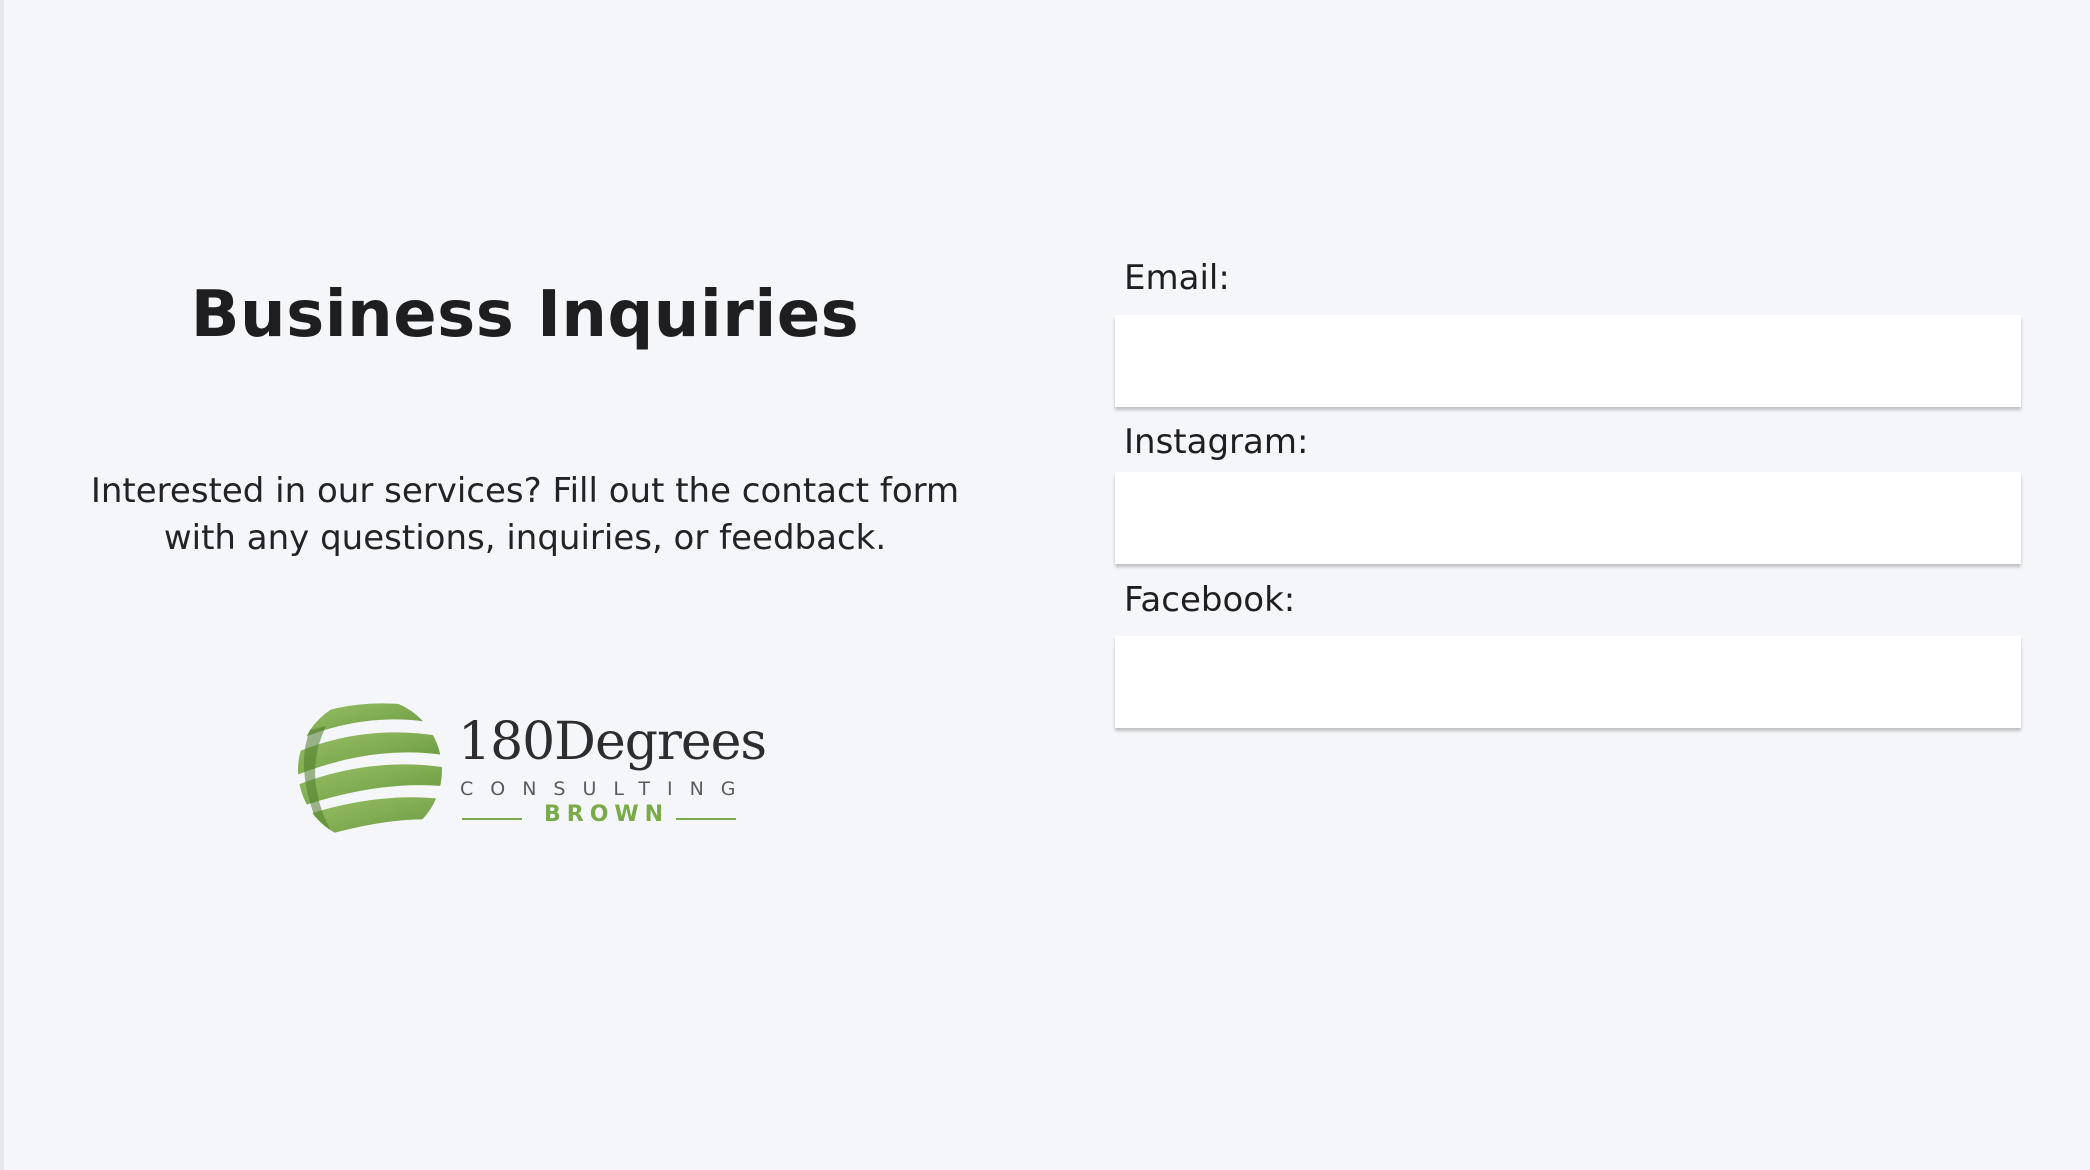  What do you see at coordinates (1568, 682) in the screenshot?
I see `facebook-field` at bounding box center [1568, 682].